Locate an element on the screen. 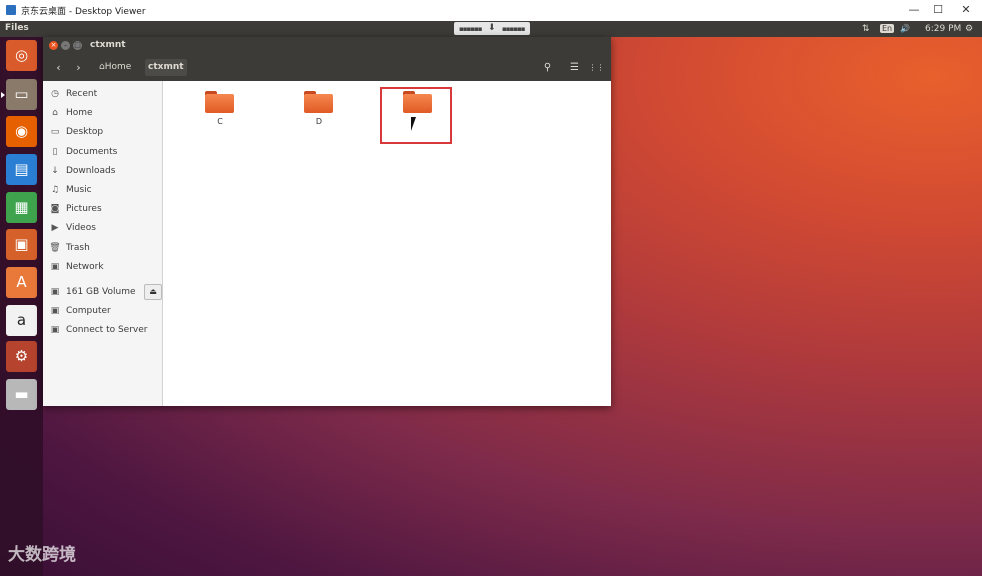  ubuntu-dash-icon: ◎ is located at coordinates (21, 55).